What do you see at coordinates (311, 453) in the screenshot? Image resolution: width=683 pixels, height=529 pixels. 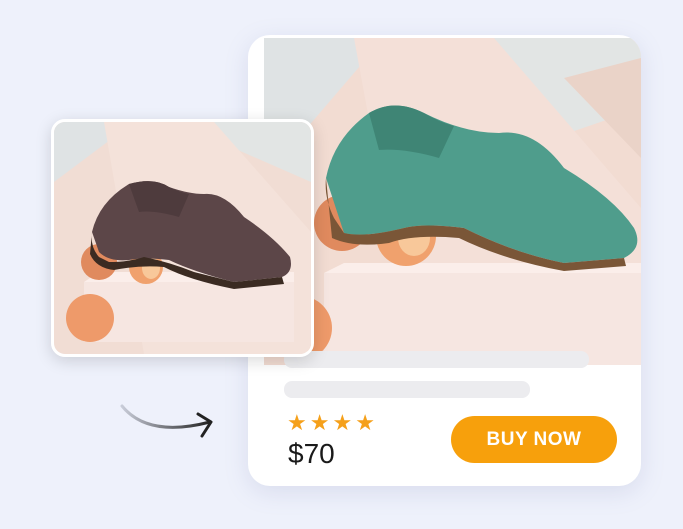 I see `price-label: $70` at bounding box center [311, 453].